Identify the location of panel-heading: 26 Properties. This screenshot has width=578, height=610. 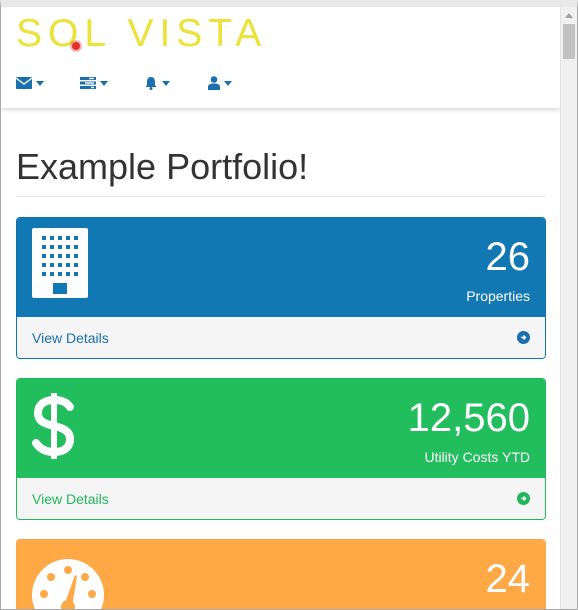
(281, 267).